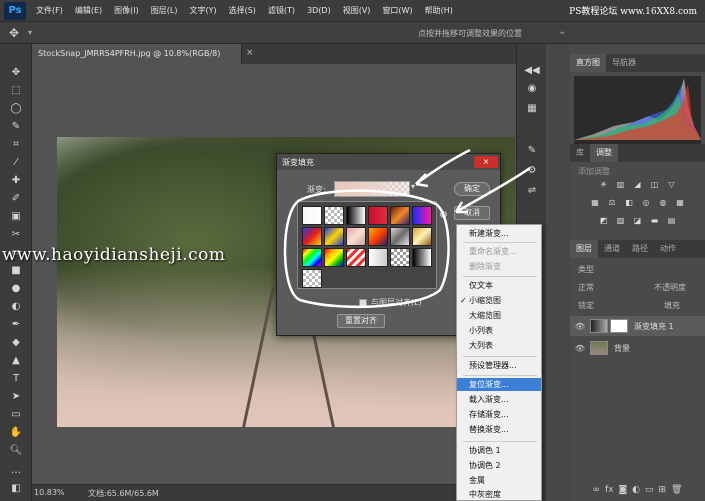  I want to click on blend-mode-select: 正常, so click(586, 287).